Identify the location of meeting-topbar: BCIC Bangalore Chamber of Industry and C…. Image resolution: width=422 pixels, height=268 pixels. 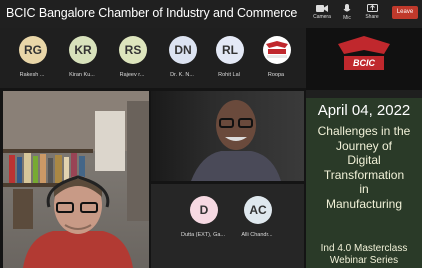
(211, 14).